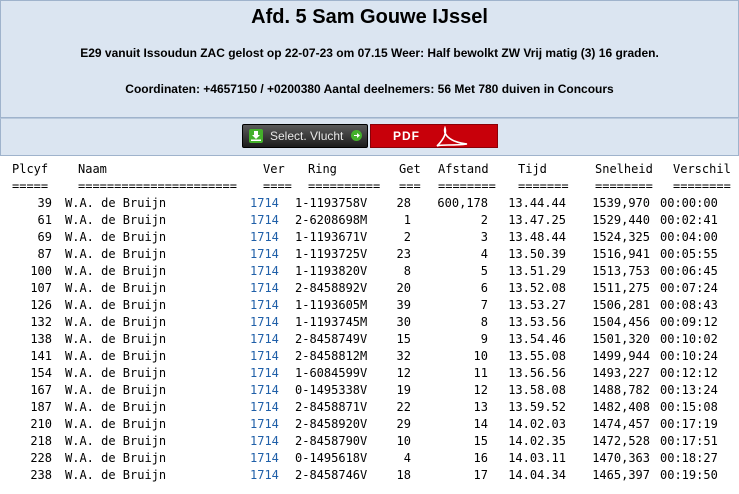 This screenshot has height=494, width=739. I want to click on column-header: Tijd, so click(532, 169).